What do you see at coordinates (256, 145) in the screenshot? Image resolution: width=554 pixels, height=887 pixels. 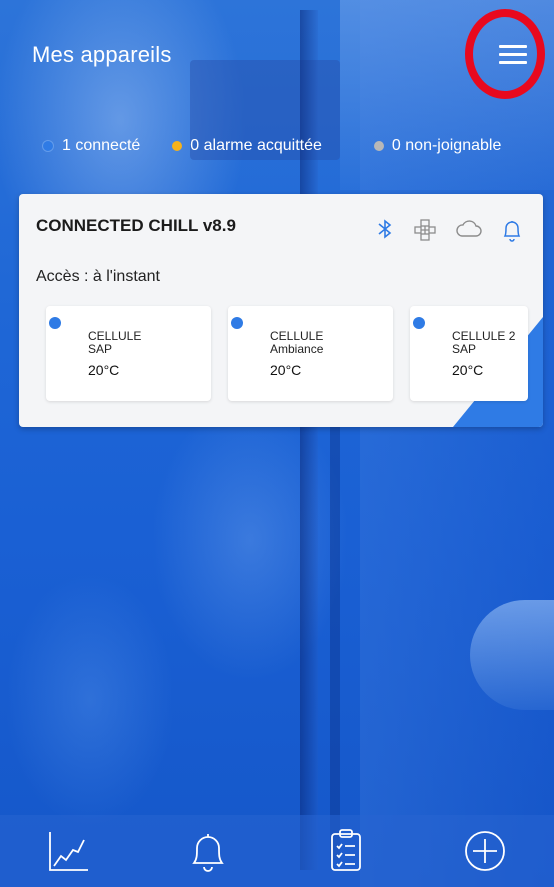 I see `status-alarm-label: 0 alarme acquittée` at bounding box center [256, 145].